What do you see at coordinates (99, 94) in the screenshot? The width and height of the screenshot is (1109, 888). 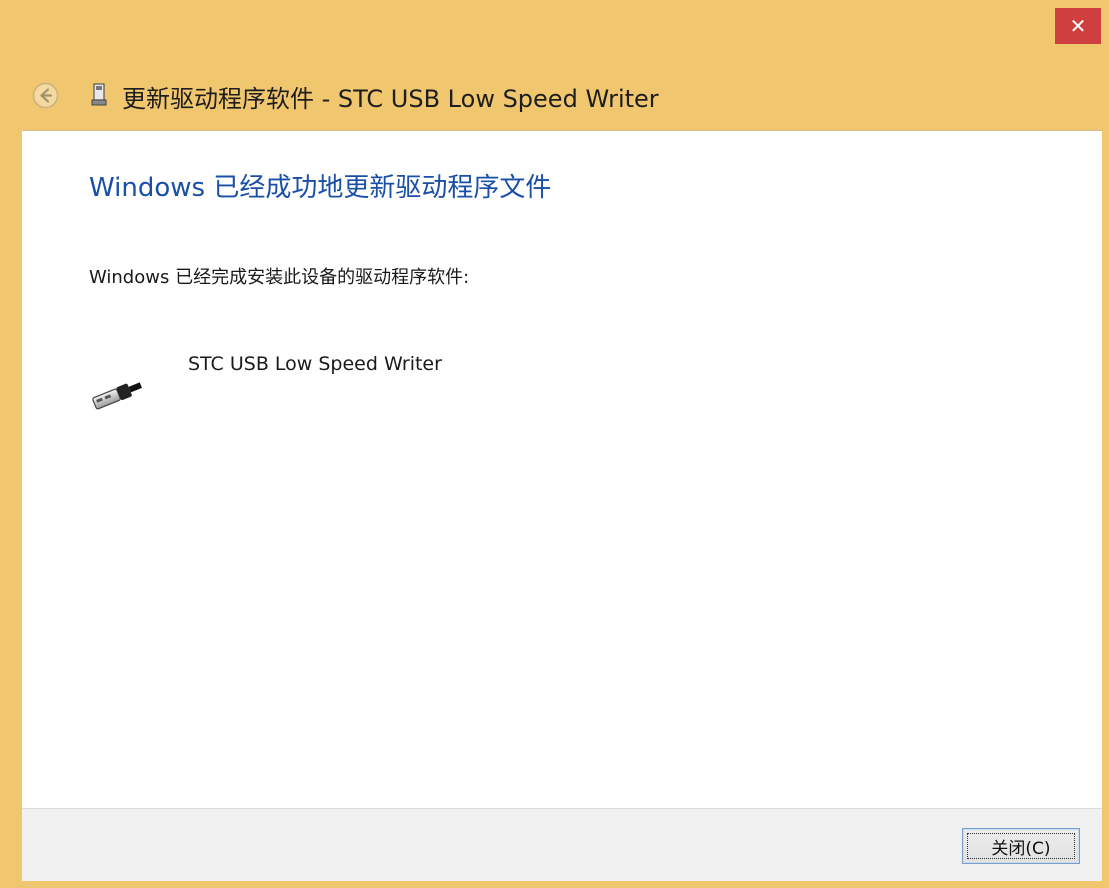 I see `usb-device-icon` at bounding box center [99, 94].